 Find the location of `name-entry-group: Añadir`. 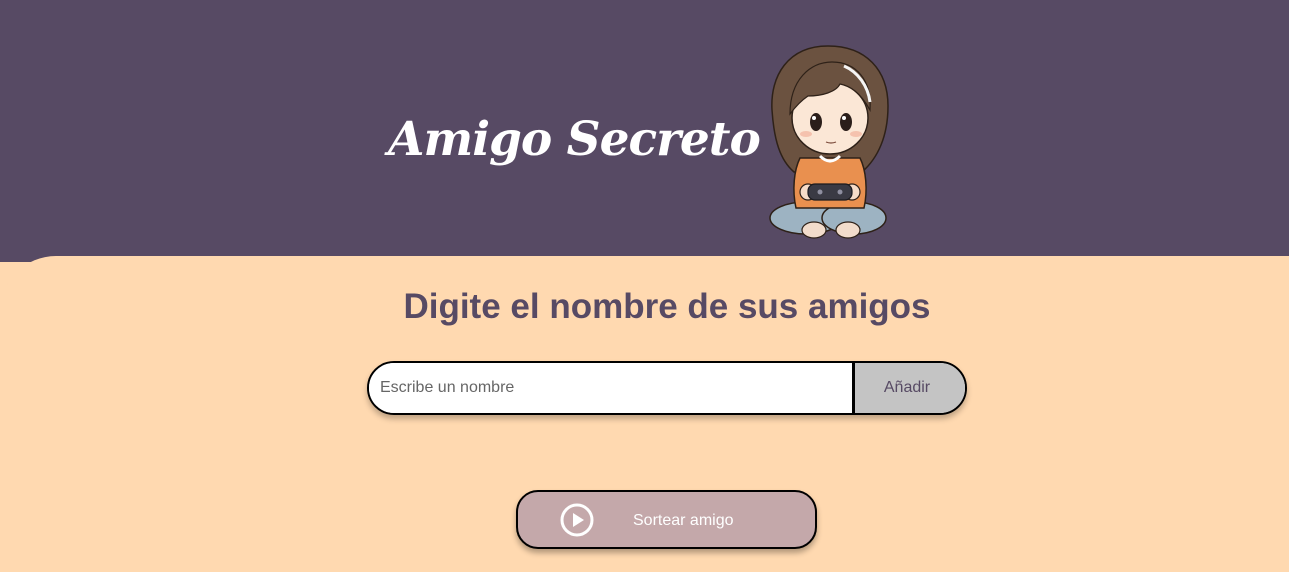

name-entry-group: Añadir is located at coordinates (667, 388).